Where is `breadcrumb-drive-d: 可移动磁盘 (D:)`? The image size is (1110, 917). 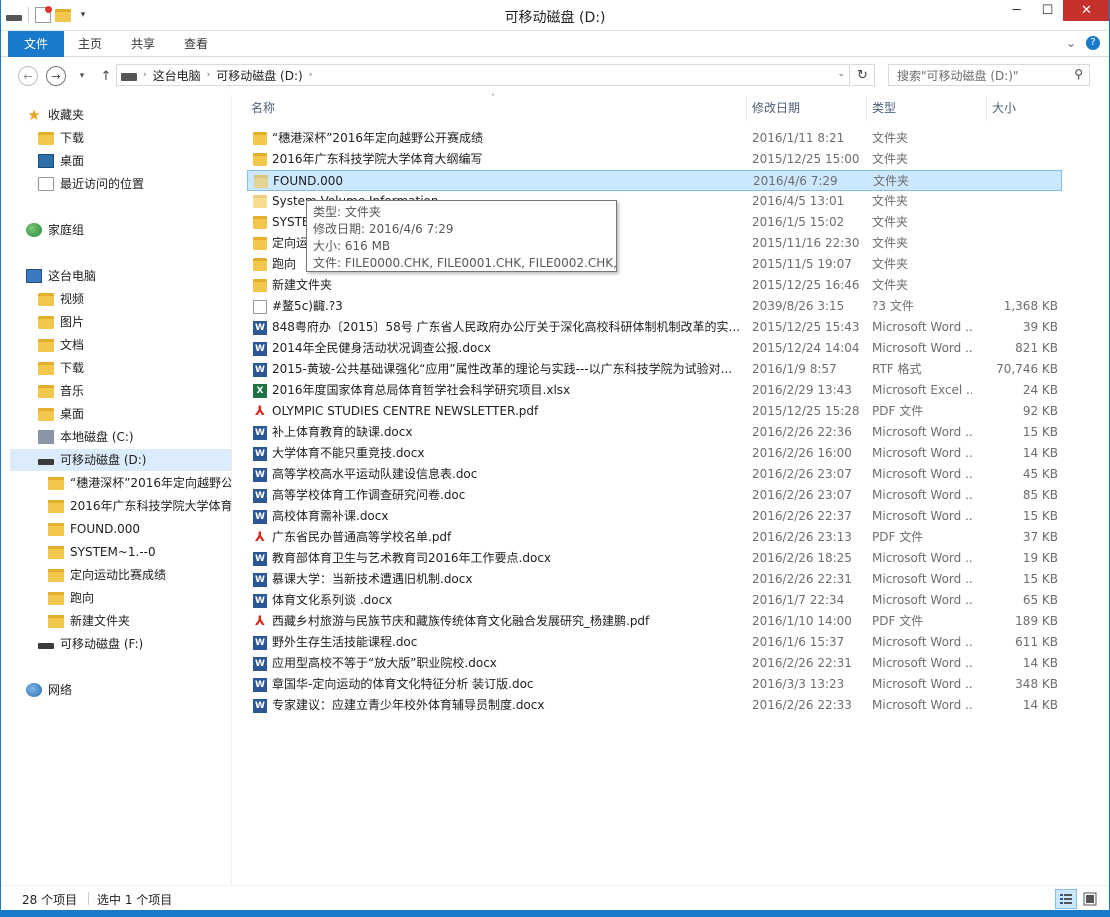
breadcrumb-drive-d: 可移动磁盘 (D:) is located at coordinates (259, 75).